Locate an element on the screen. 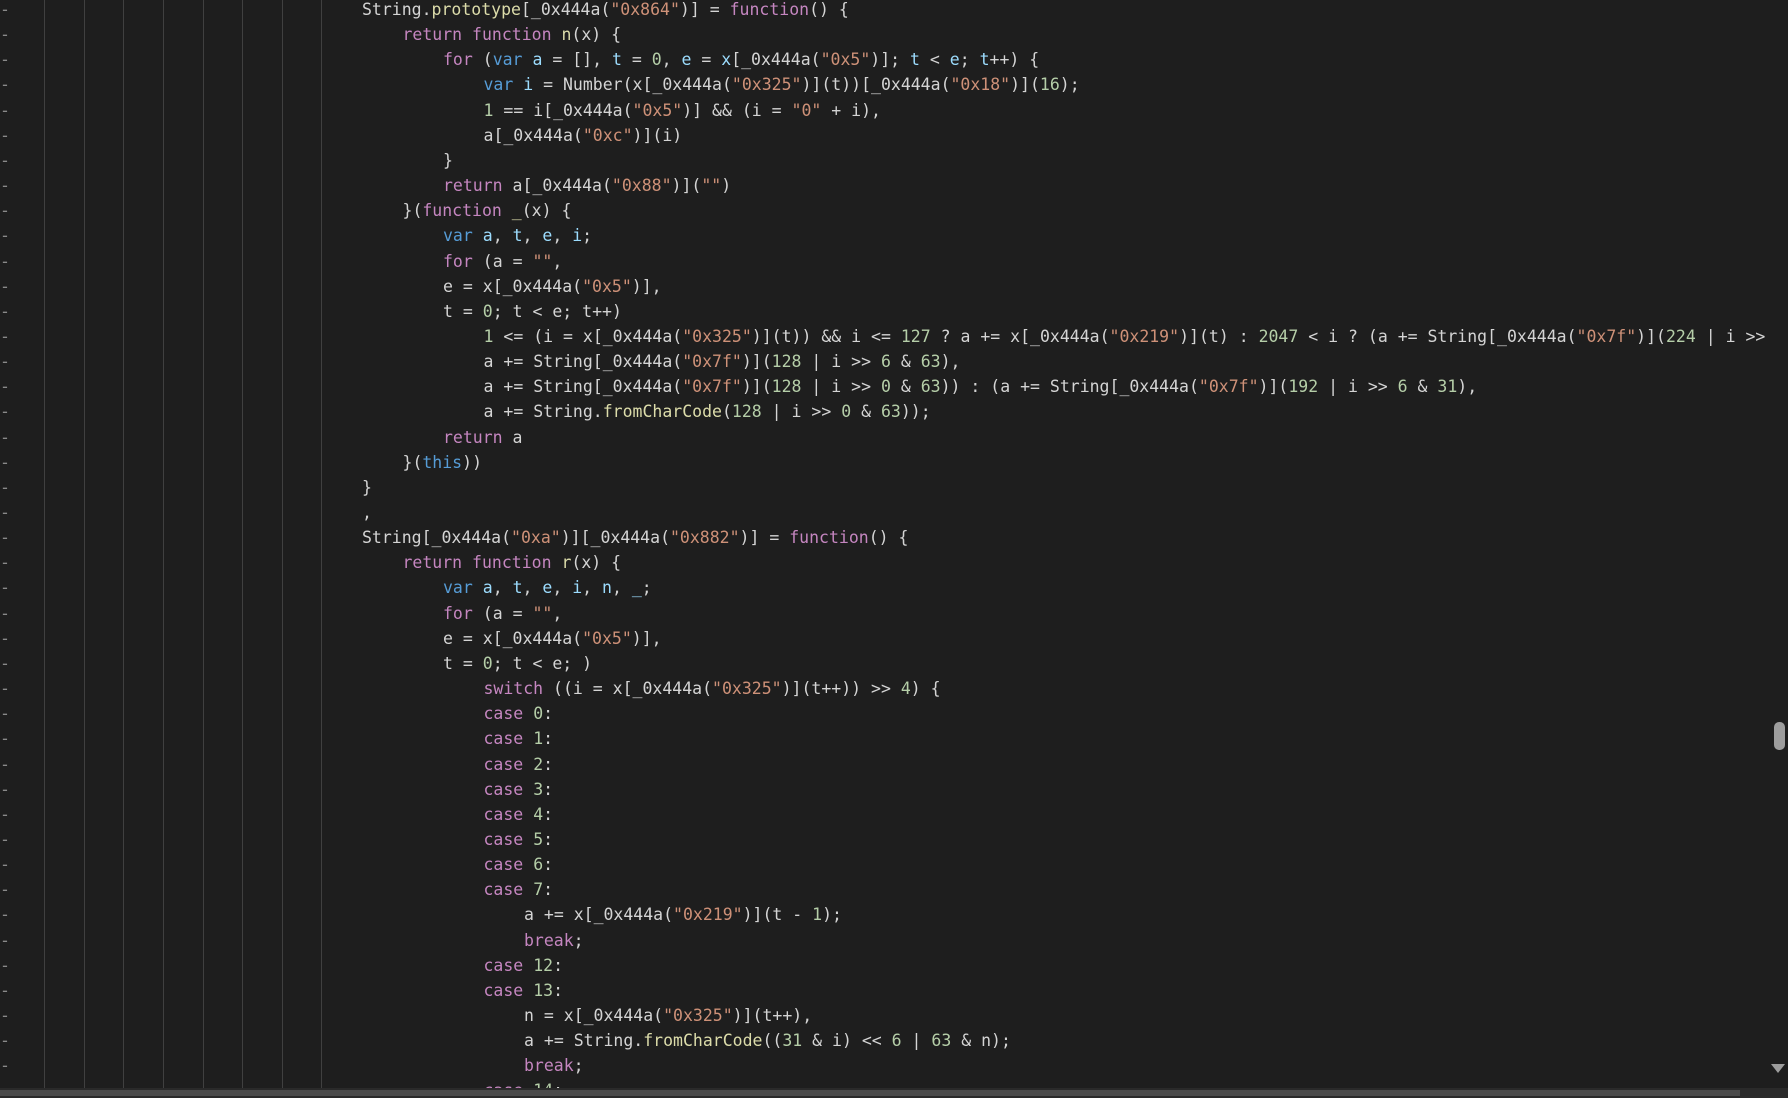  code-text: for (a = "", is located at coordinates (503, 261).